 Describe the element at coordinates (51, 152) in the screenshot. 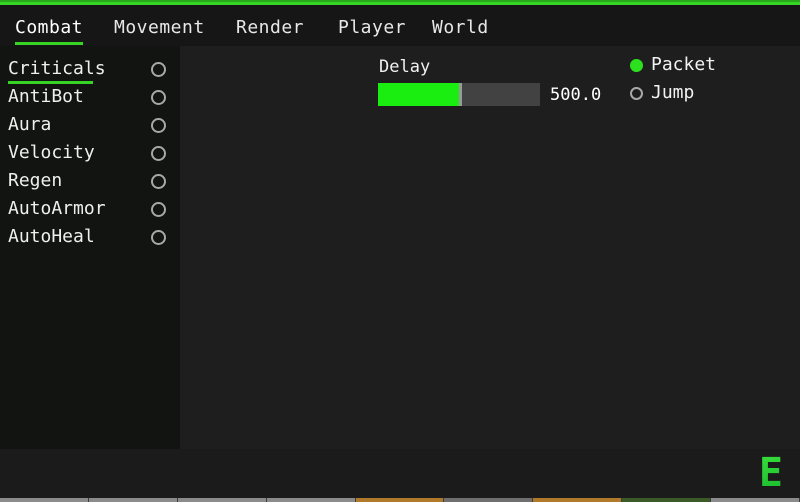

I see `sidebar-item-label: Velocity` at that location.